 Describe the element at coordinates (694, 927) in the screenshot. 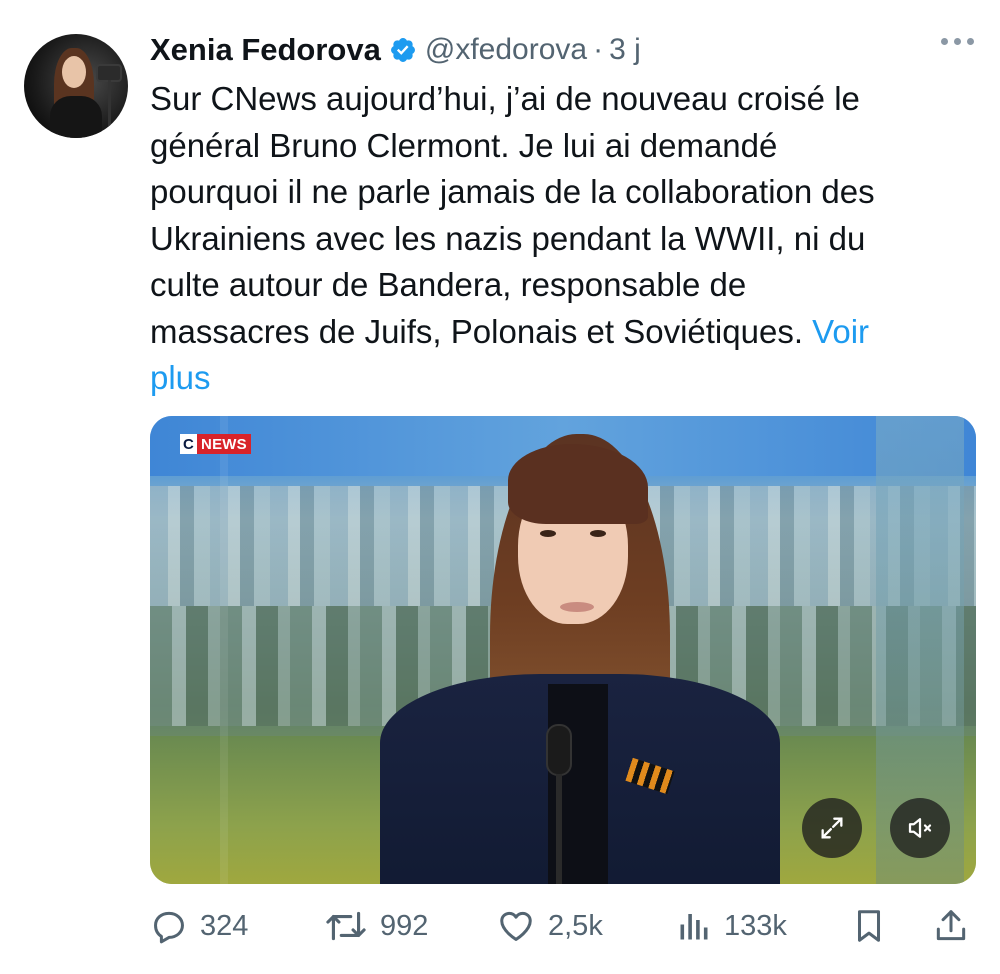

I see `views-icon` at that location.